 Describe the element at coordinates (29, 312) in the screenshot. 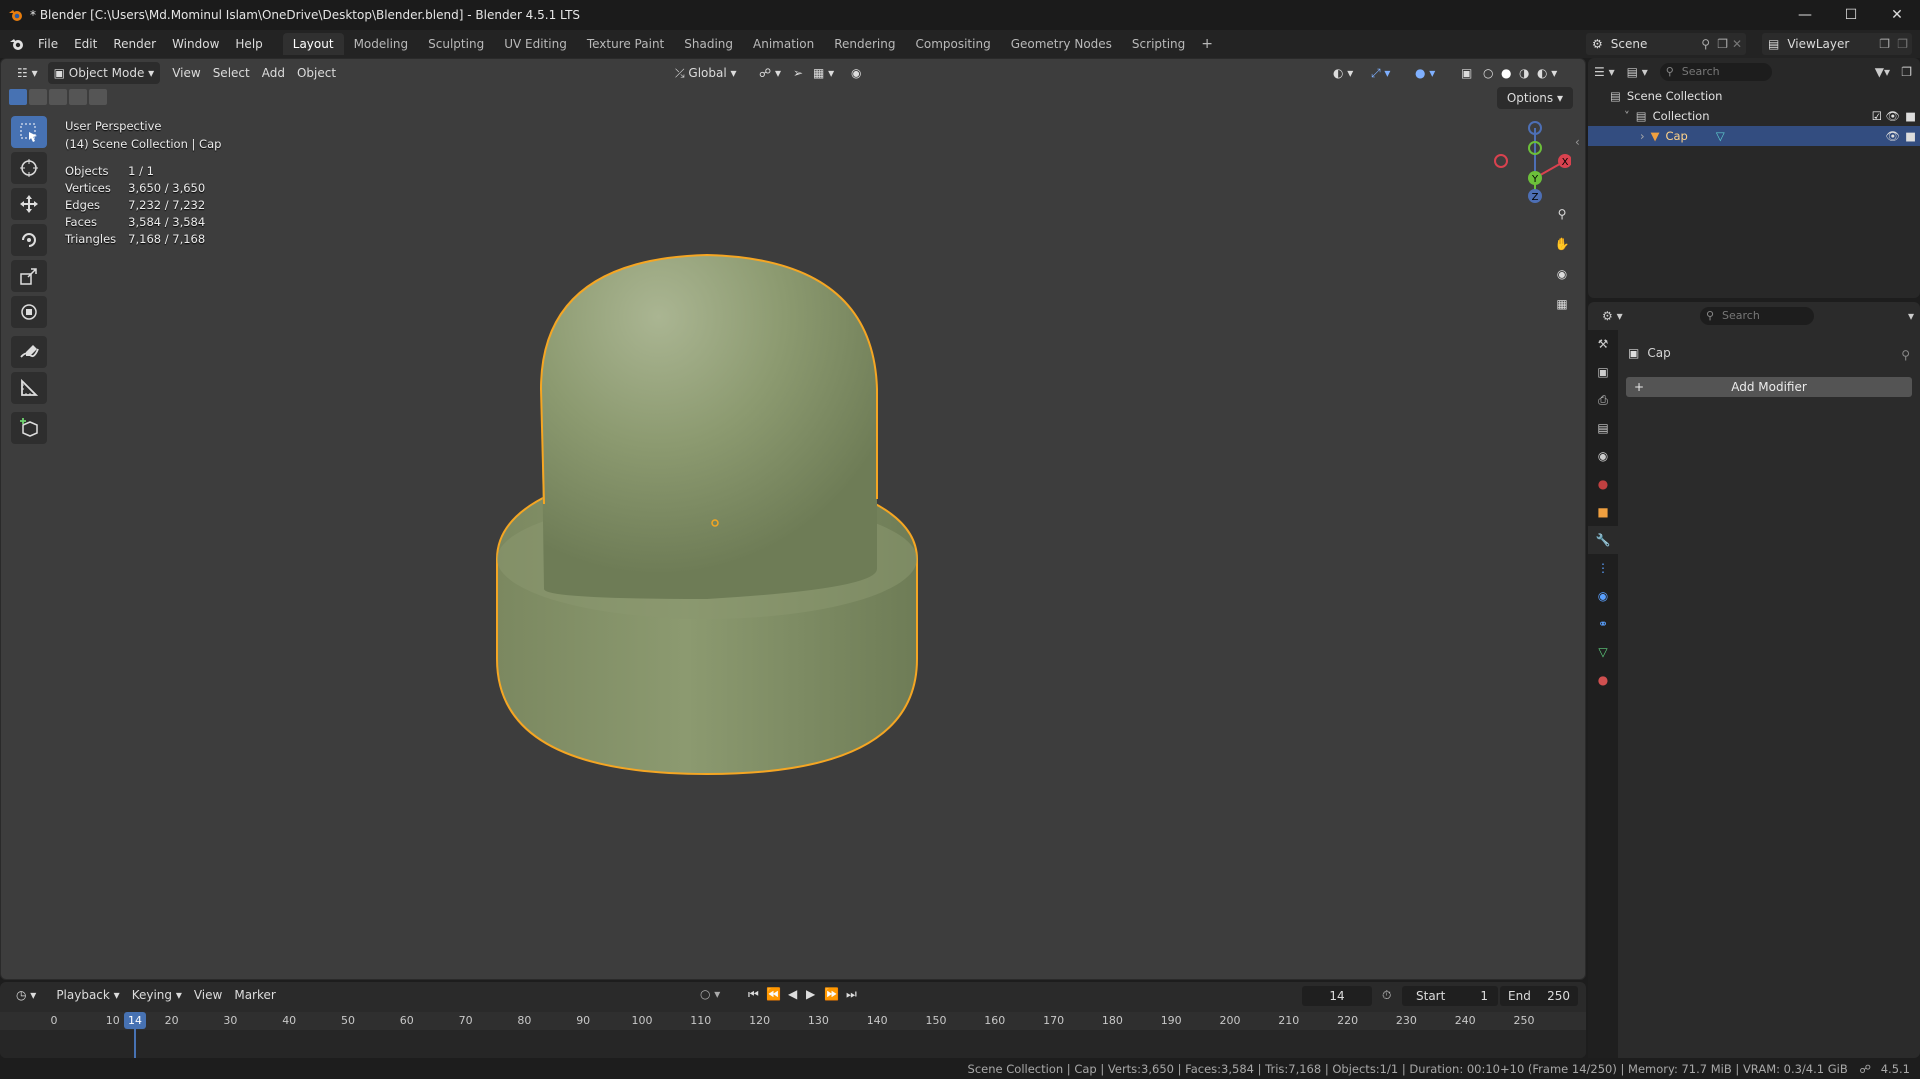

I see `transform-tool` at that location.